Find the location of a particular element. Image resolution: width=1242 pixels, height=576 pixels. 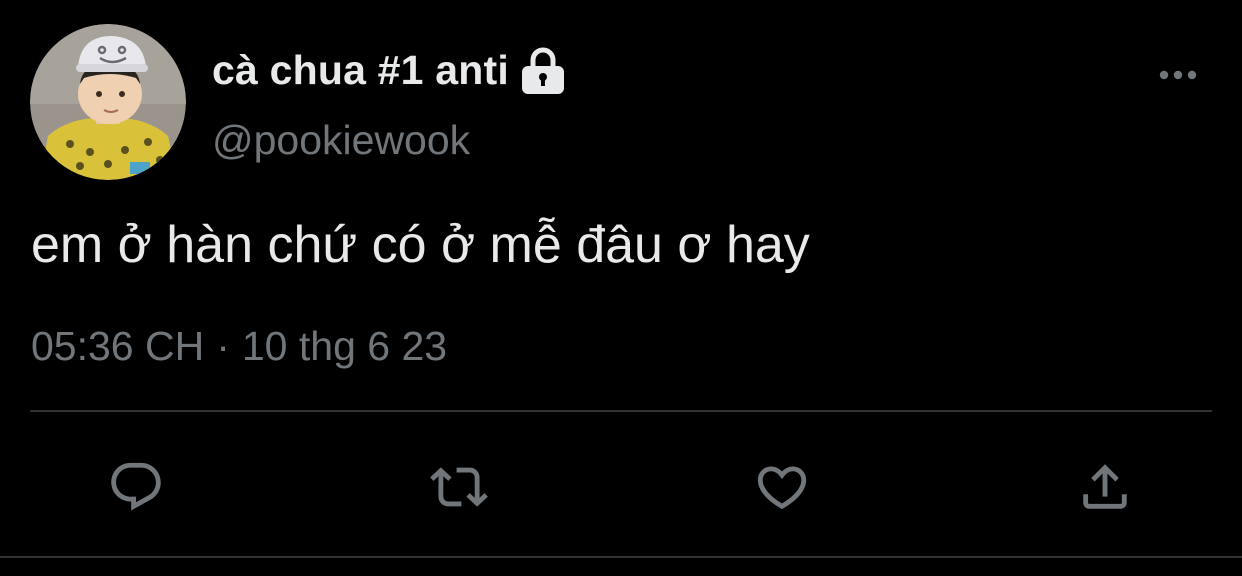

user-handle: @pookiewook is located at coordinates (341, 140).